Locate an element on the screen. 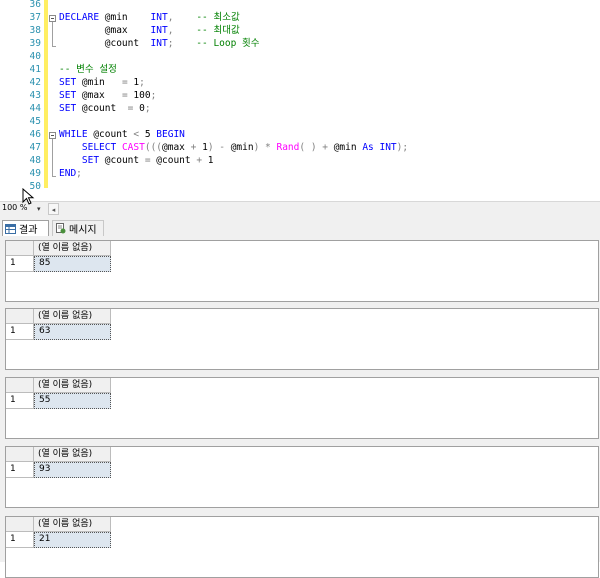 This screenshot has width=600, height=578. editor-status-bar: 100 % ▾ ◂ is located at coordinates (300, 209).